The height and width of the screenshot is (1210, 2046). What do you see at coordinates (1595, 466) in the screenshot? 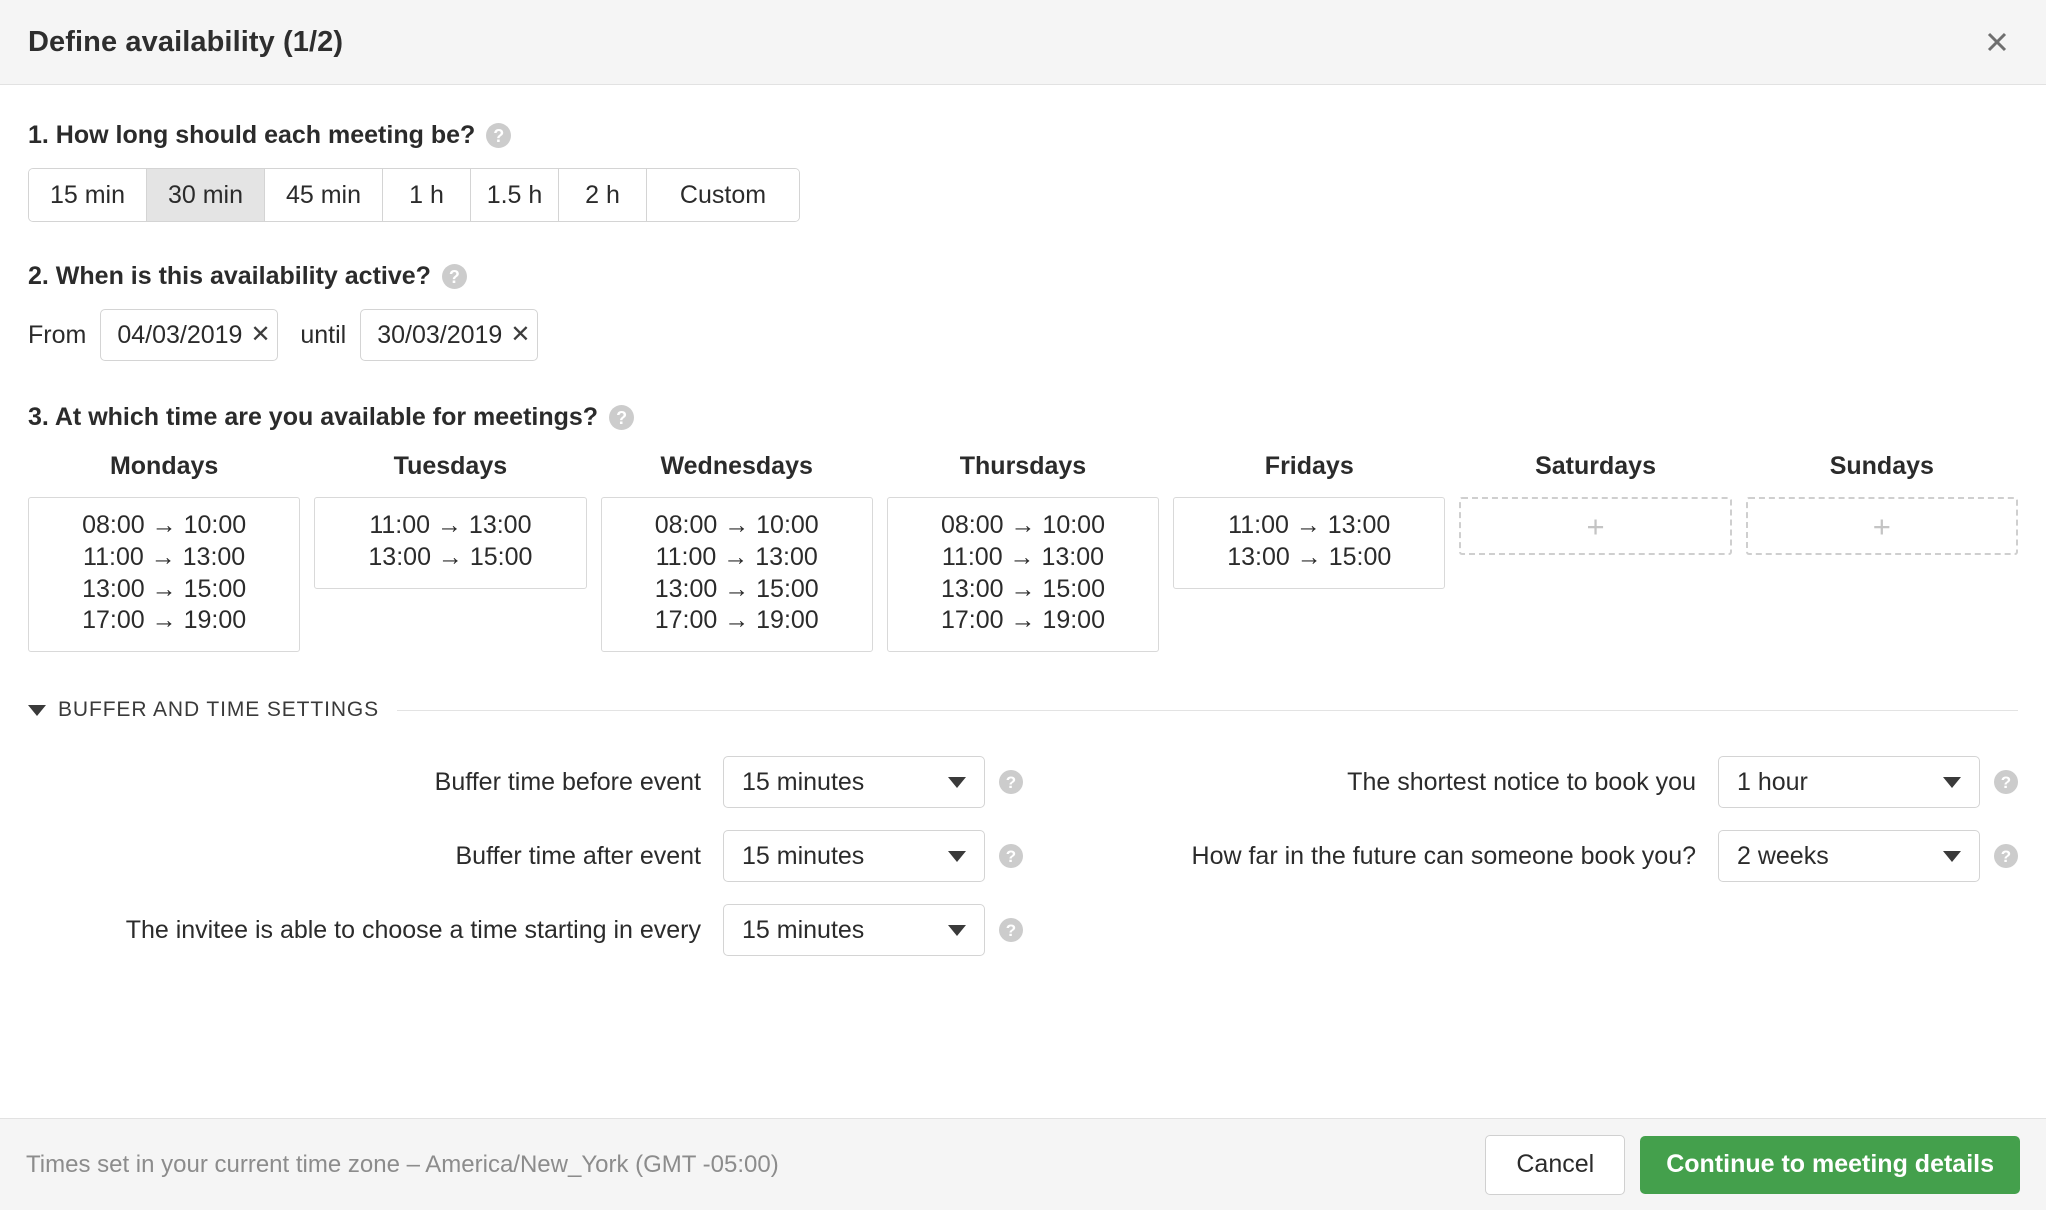
I see `day-label: Saturdays` at bounding box center [1595, 466].